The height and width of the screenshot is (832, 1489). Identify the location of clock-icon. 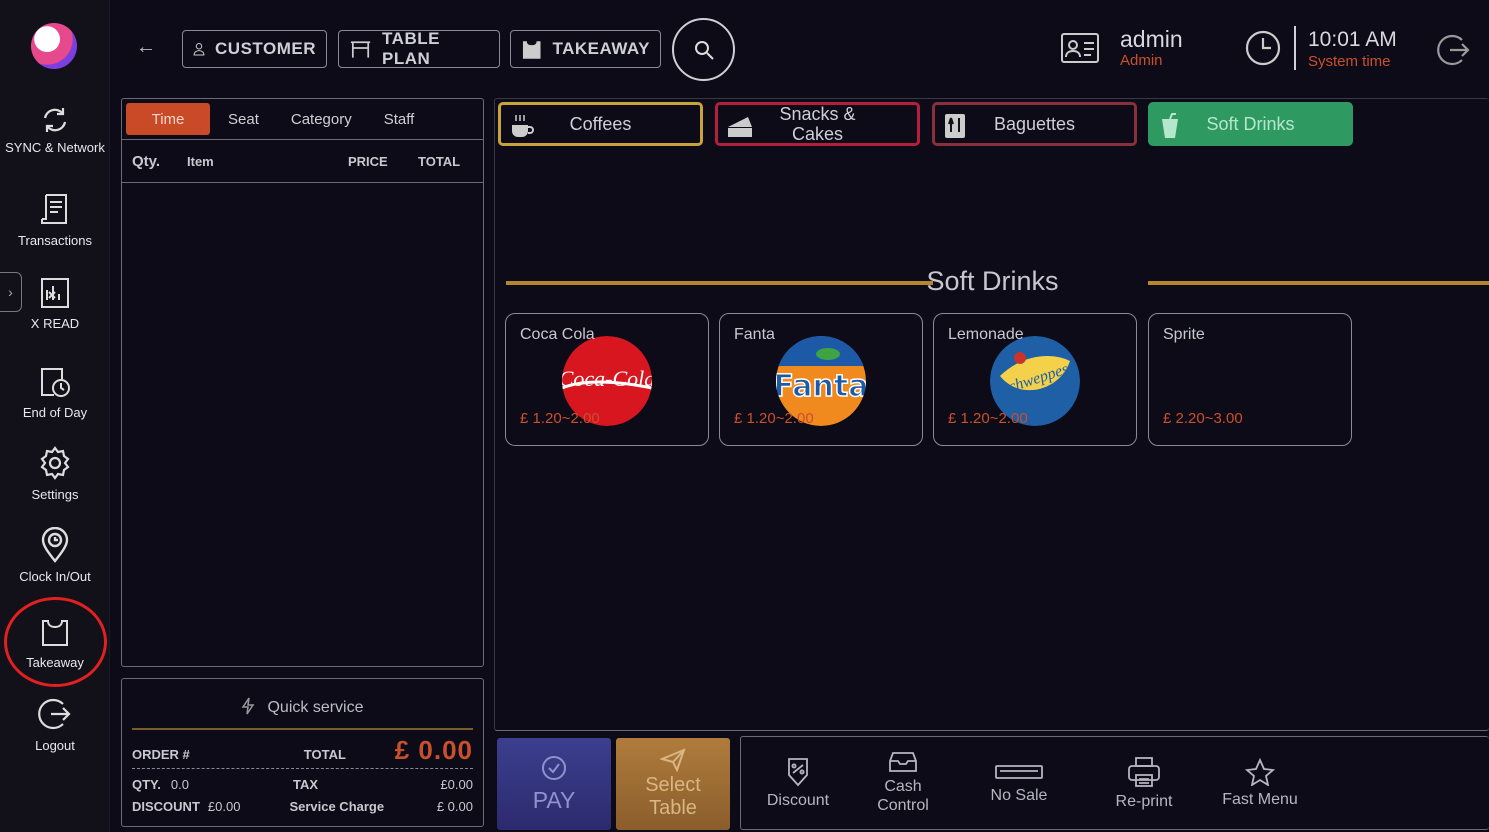
(1263, 48).